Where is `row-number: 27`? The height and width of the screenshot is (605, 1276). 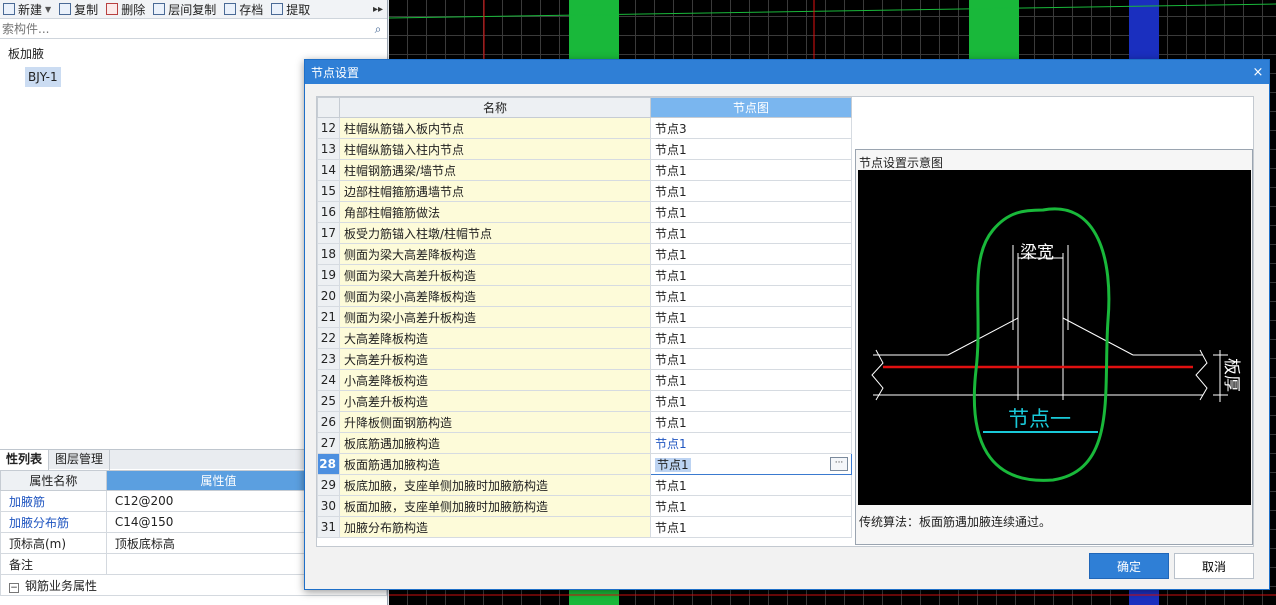 row-number: 27 is located at coordinates (328, 443).